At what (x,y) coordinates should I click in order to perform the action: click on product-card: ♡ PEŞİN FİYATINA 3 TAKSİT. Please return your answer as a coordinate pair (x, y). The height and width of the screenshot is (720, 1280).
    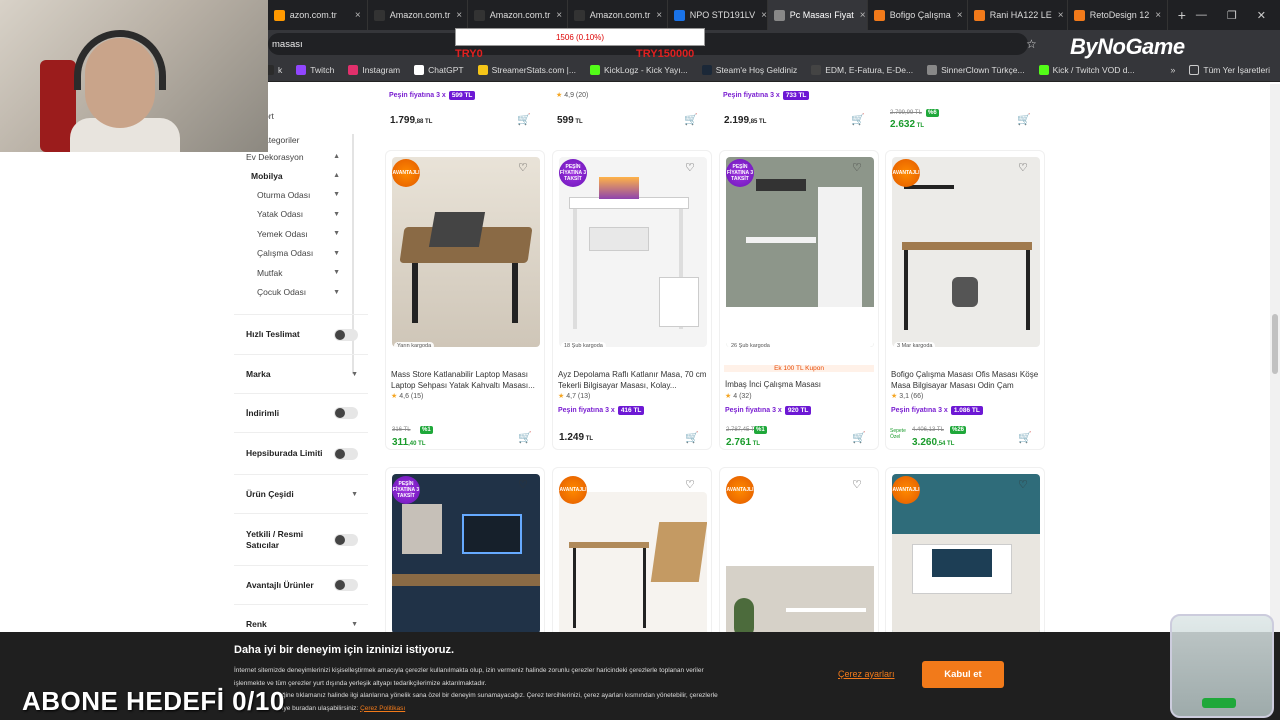
    Looking at the image, I should click on (465, 552).